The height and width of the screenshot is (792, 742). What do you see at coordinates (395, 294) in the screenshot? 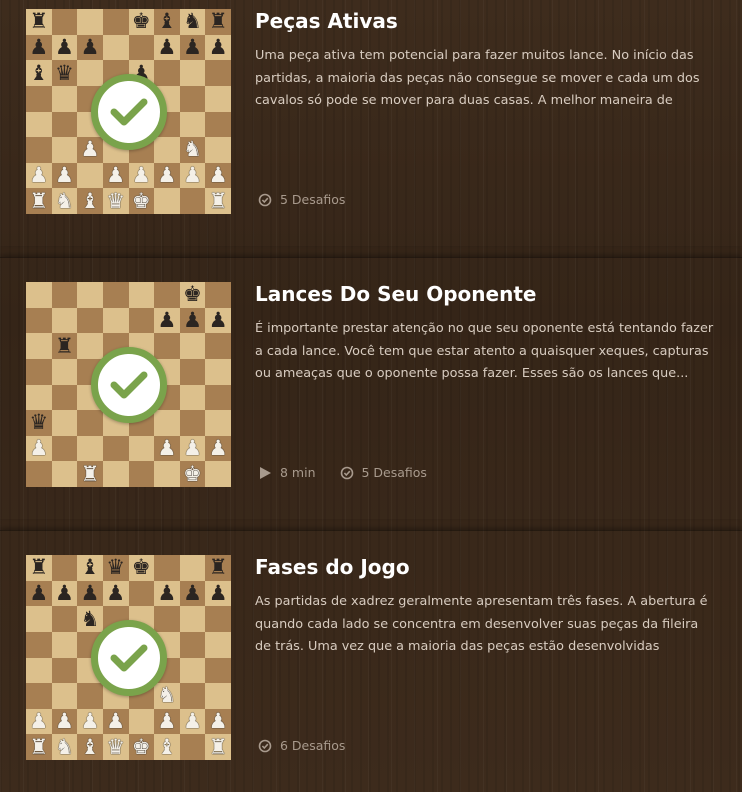
I see `lesson-title: Lances Do Seu Oponente` at bounding box center [395, 294].